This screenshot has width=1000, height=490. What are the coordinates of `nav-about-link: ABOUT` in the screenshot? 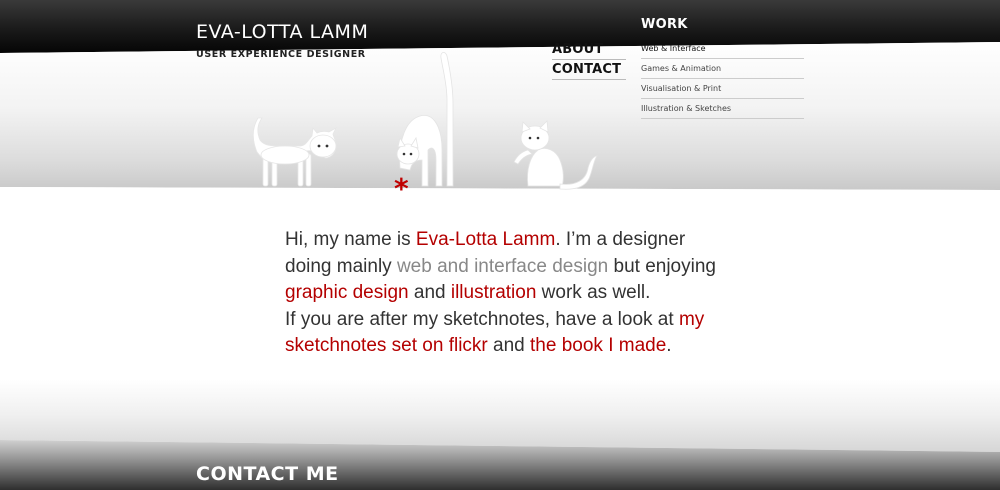 It's located at (589, 50).